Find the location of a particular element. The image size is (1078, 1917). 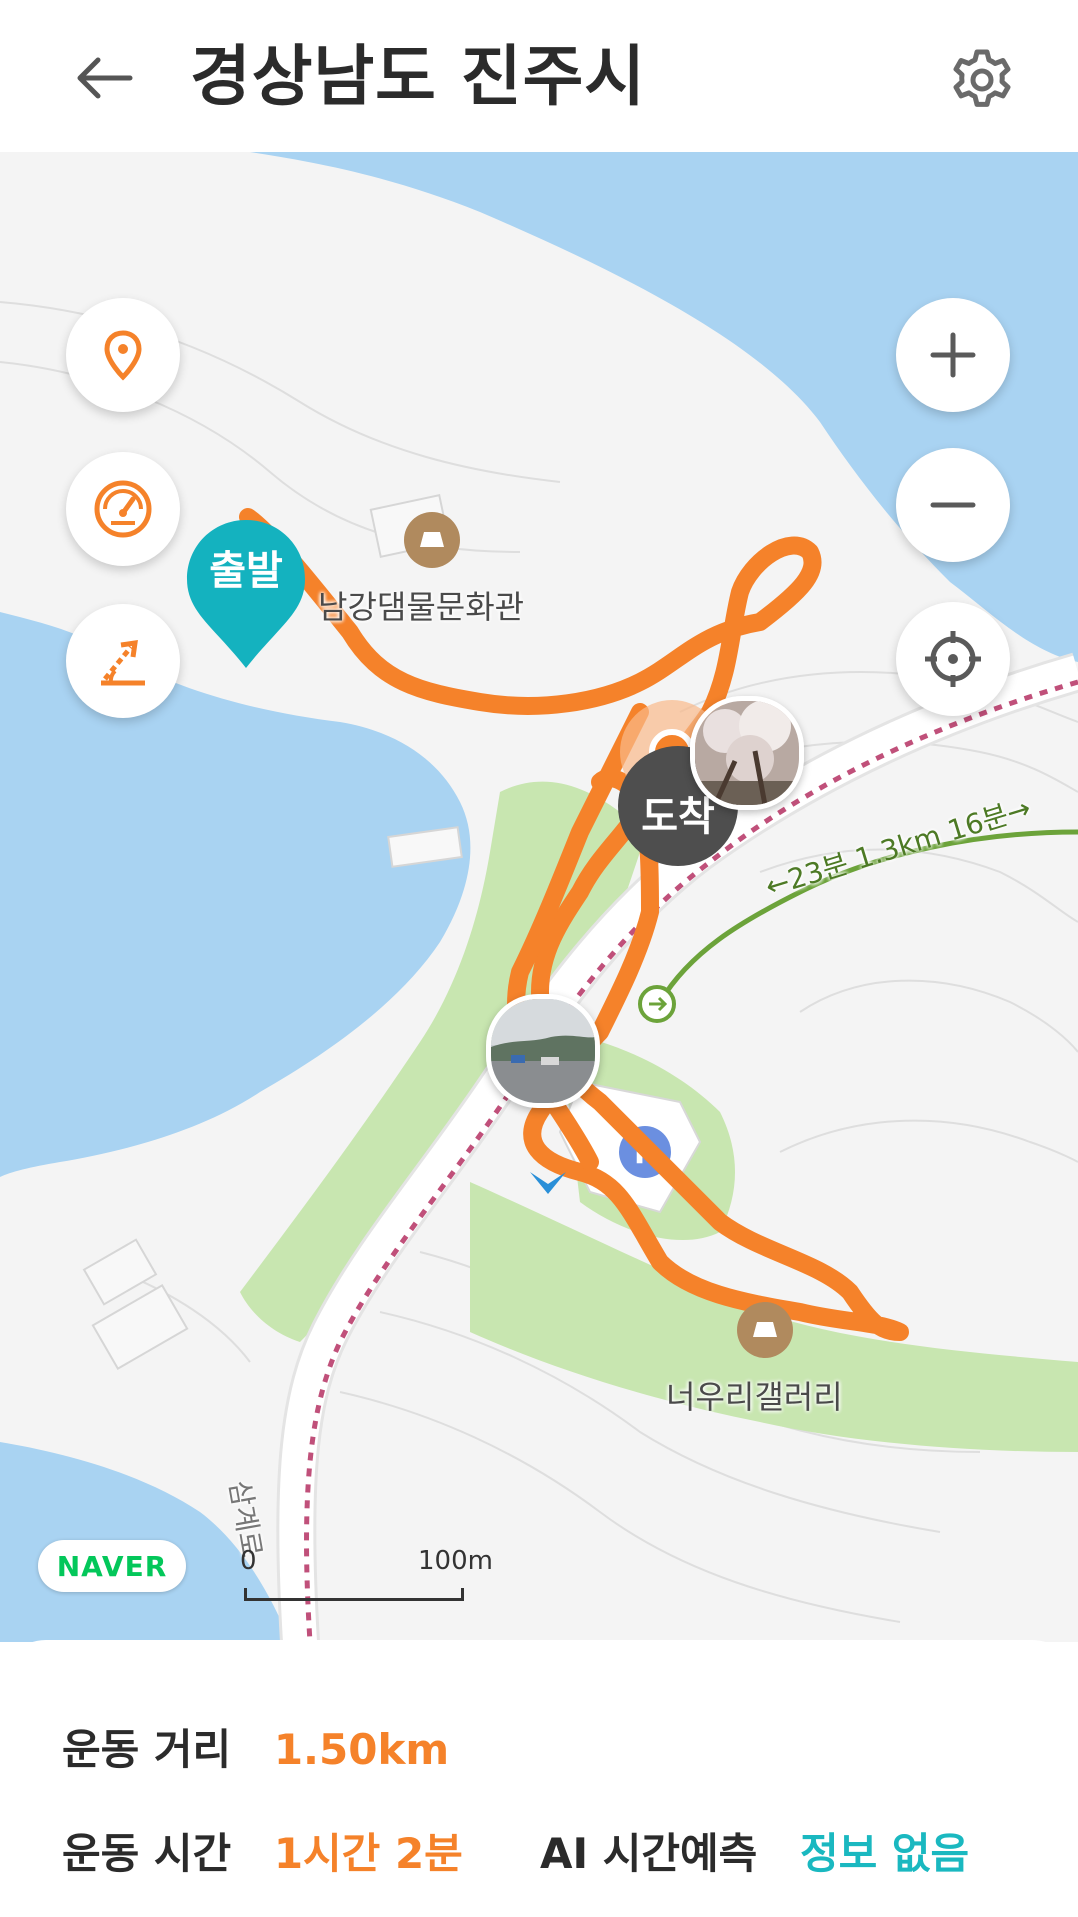

back-button is located at coordinates (104, 78).